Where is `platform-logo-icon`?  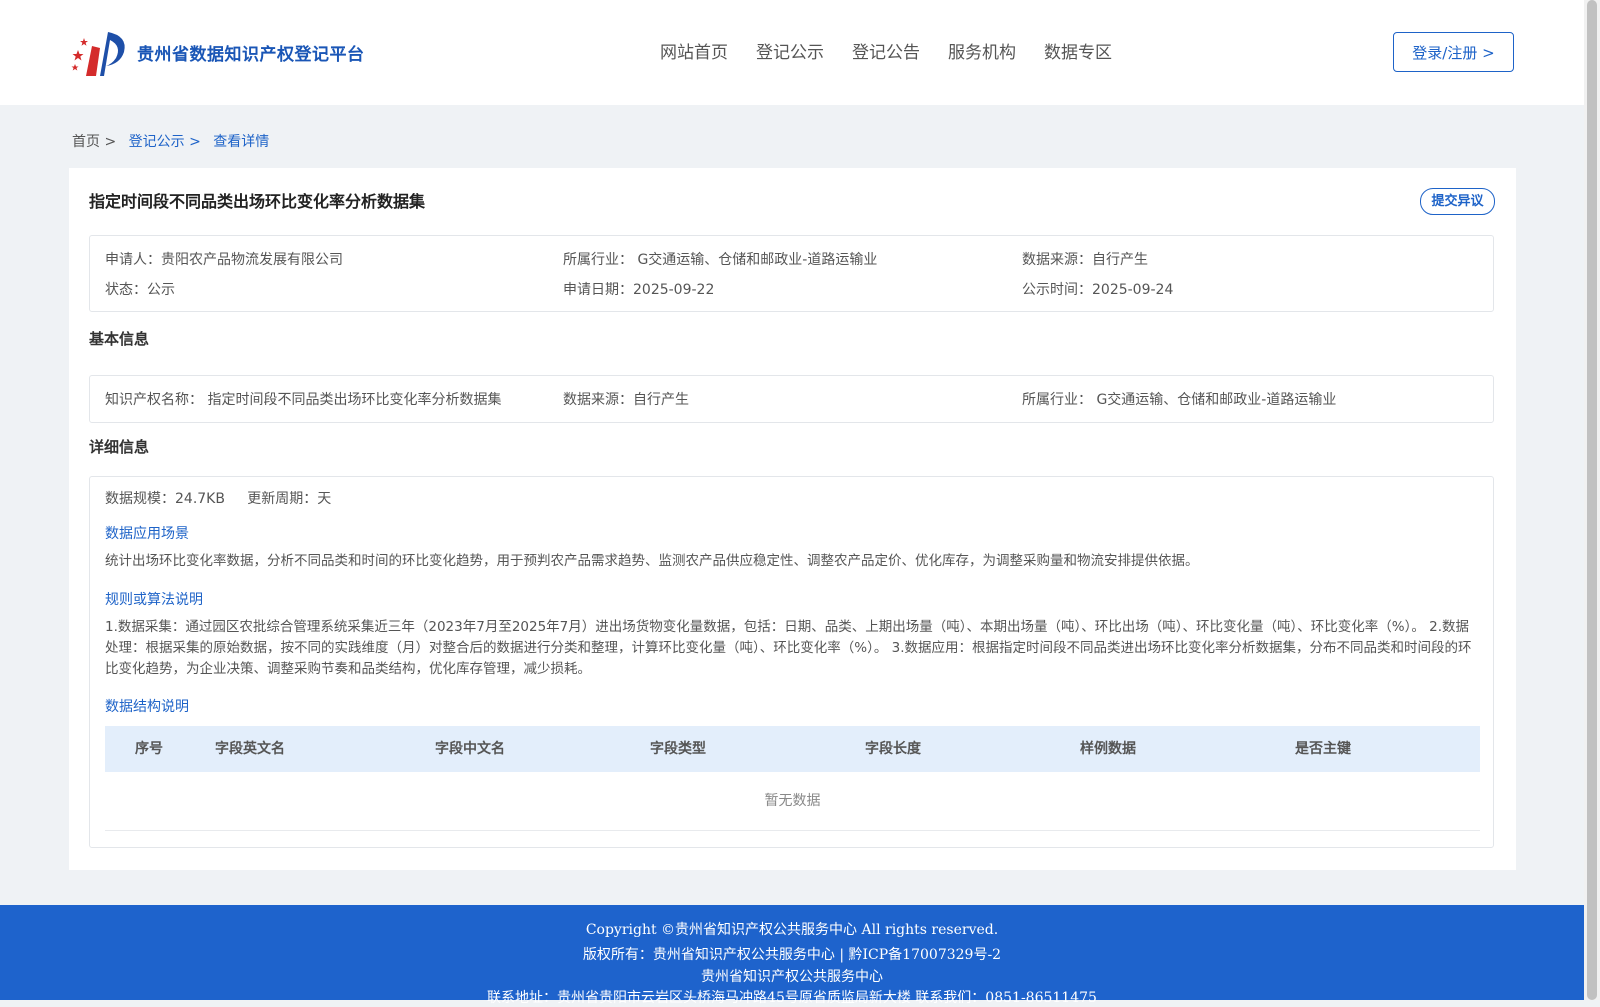 platform-logo-icon is located at coordinates (100, 52).